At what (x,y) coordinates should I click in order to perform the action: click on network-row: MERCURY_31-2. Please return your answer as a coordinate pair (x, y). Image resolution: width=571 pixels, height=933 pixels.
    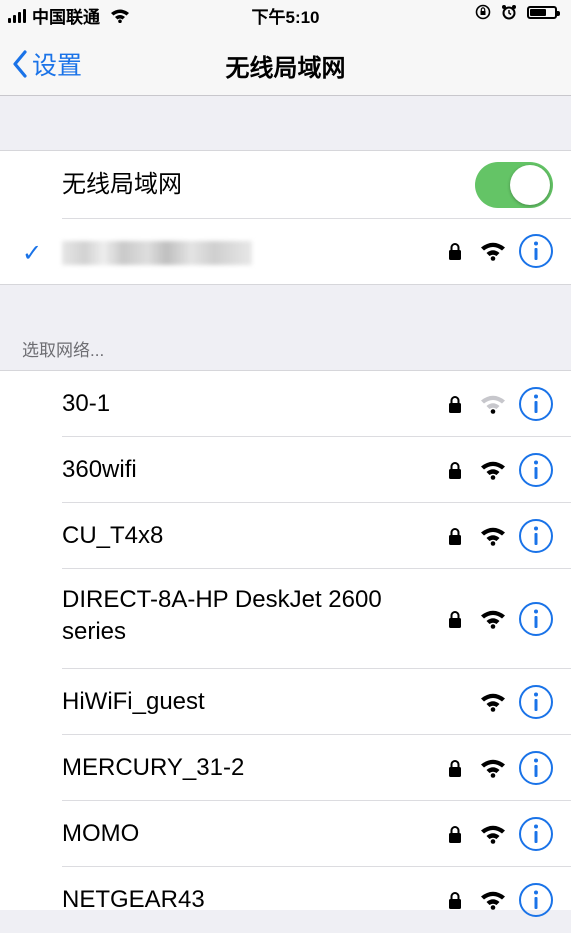
    Looking at the image, I should click on (285, 768).